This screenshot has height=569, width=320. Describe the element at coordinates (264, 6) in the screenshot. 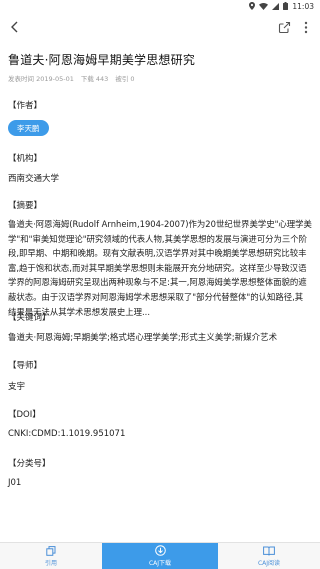

I see `wifi-icon` at that location.